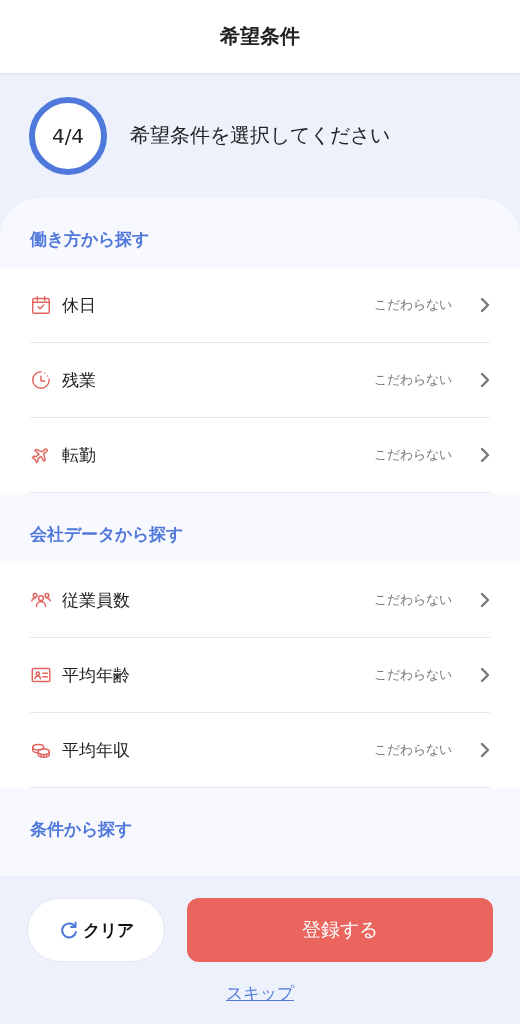 The height and width of the screenshot is (1024, 520). I want to click on list-item: 休日 こだわらない, so click(260, 305).